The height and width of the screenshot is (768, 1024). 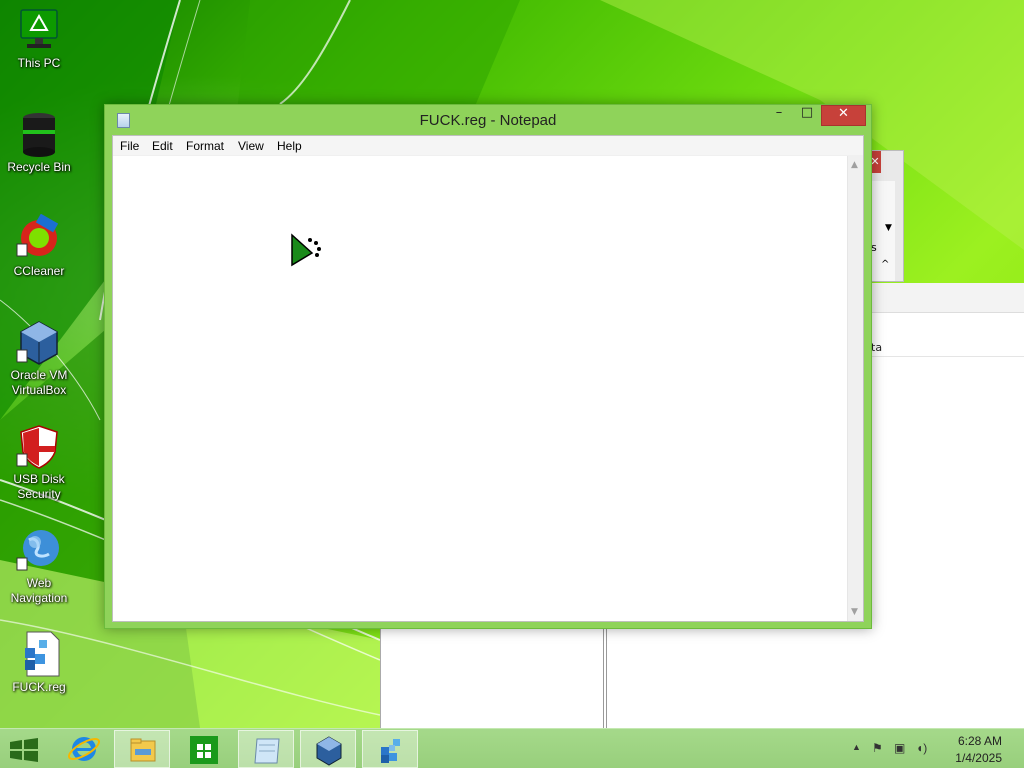 I want to click on desktop-icon-label: Recycle Bin, so click(x=39, y=167).